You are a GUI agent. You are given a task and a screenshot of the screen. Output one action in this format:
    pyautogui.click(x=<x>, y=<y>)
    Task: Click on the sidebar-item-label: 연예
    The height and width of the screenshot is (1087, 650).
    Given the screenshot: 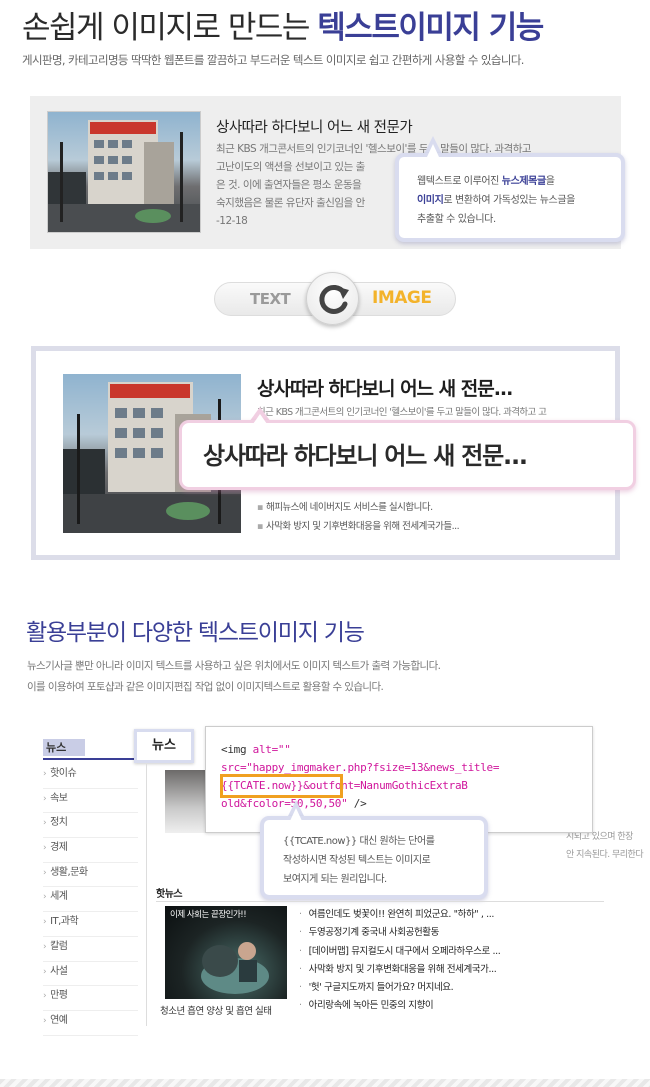 What is the action you would take?
    pyautogui.click(x=59, y=1020)
    